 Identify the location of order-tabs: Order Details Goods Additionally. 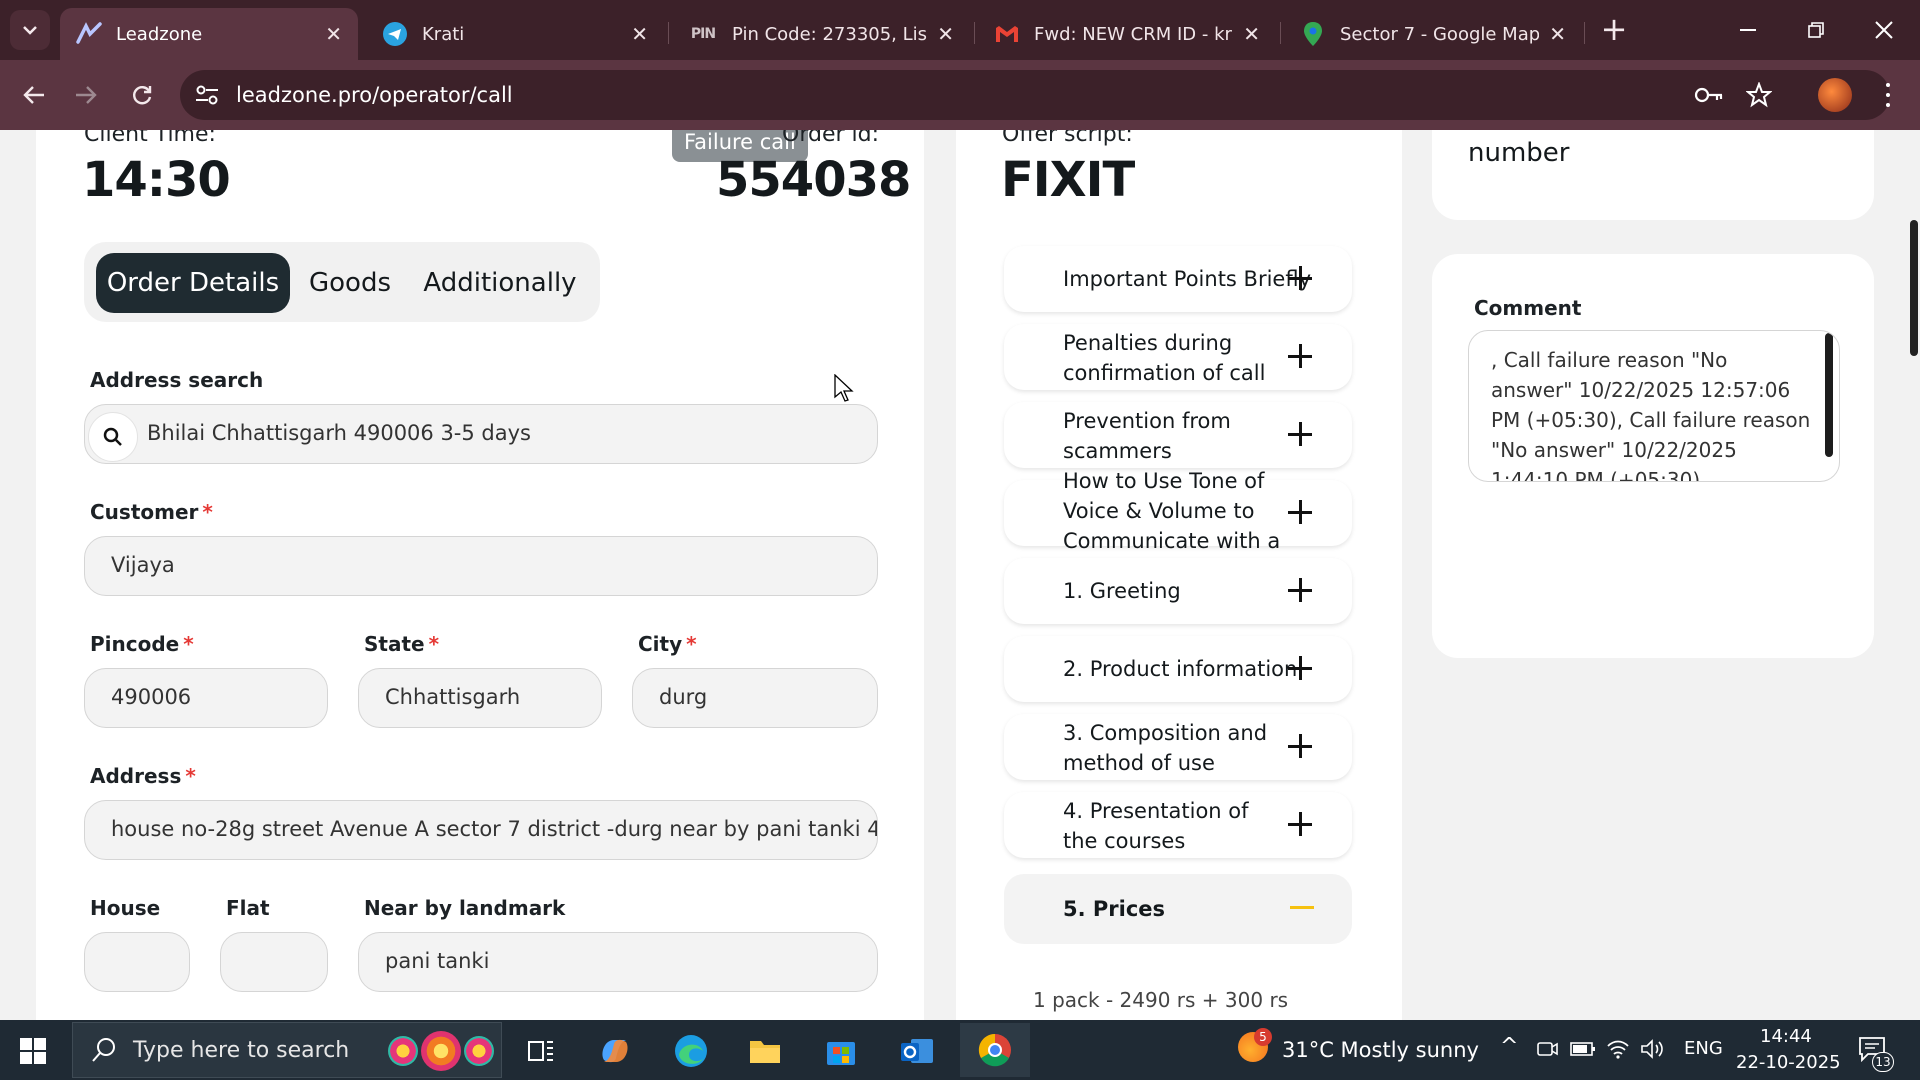
(342, 282).